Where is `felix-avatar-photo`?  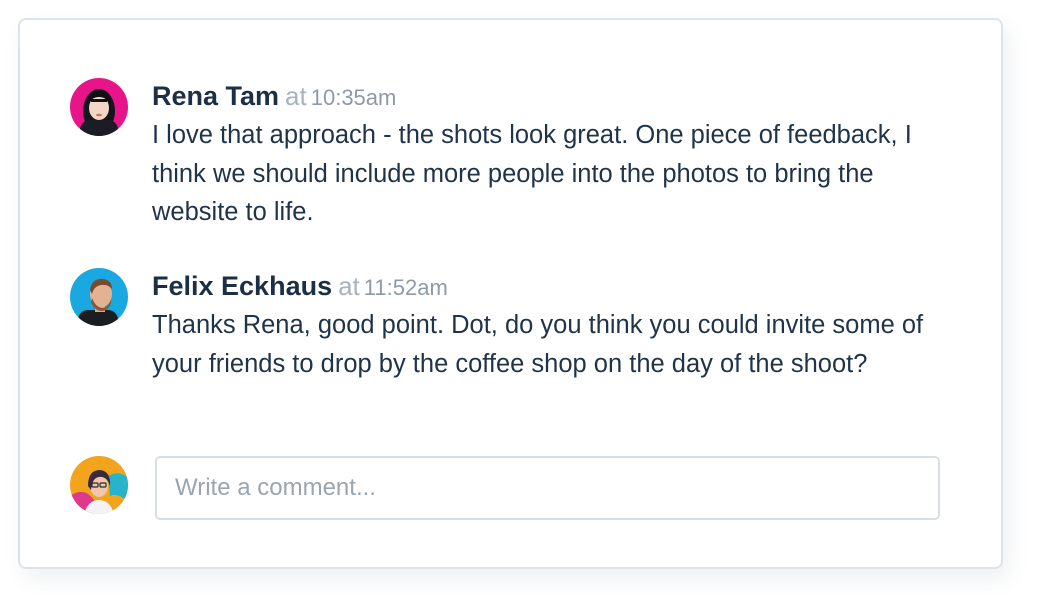
felix-avatar-photo is located at coordinates (99, 297).